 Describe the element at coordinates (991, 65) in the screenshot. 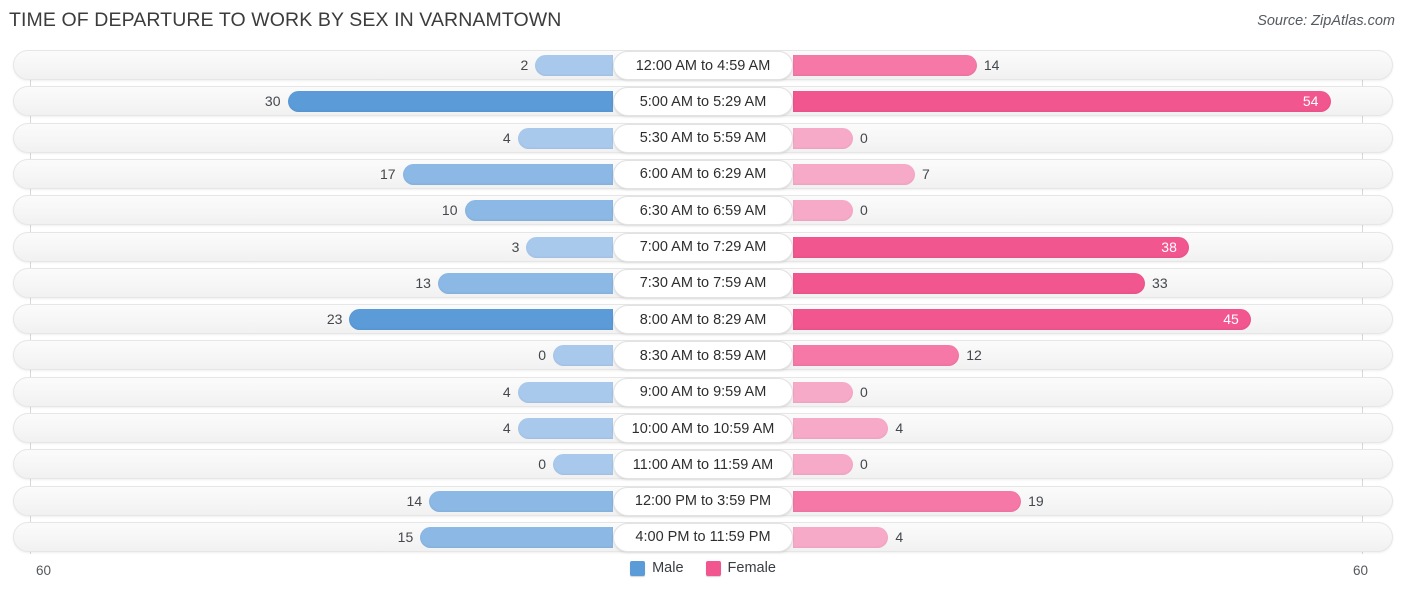

I see `value-label-female: 14` at that location.